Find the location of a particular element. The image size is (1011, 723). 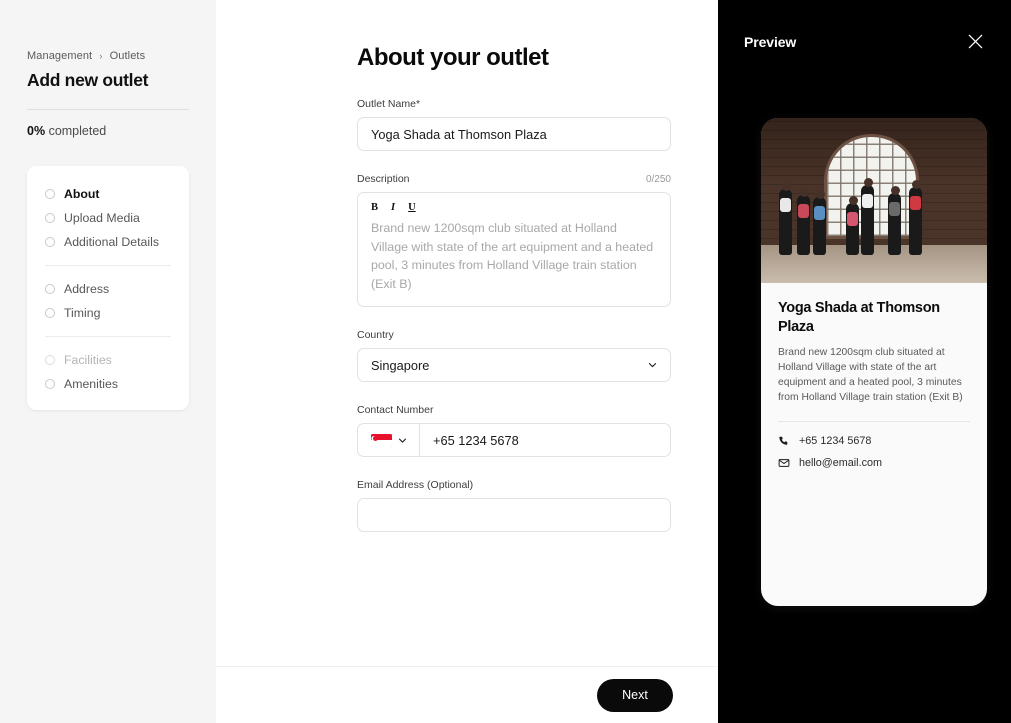

rich-text-toolbar: B I U is located at coordinates (514, 207).